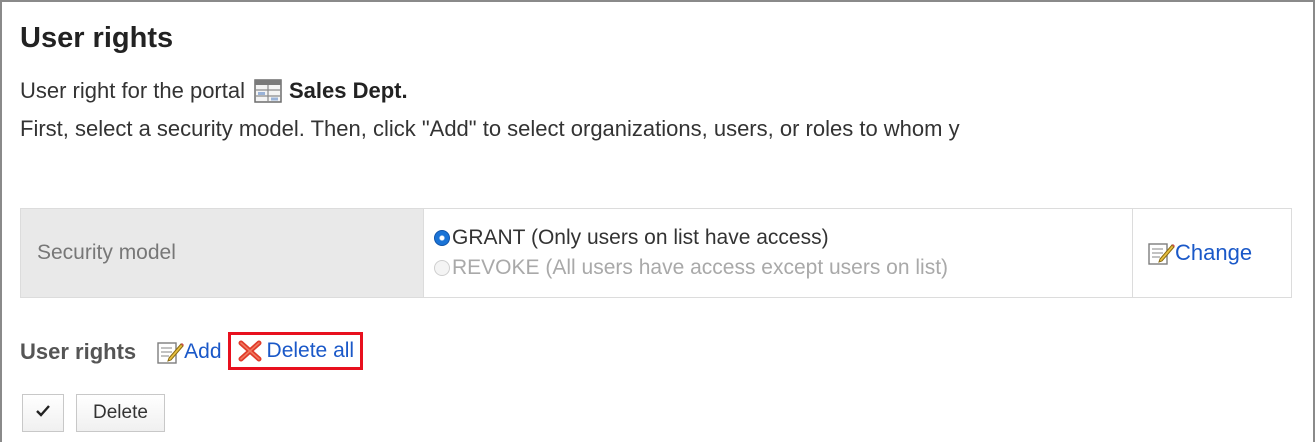 The height and width of the screenshot is (444, 1315). Describe the element at coordinates (442, 238) in the screenshot. I see `grant-radio` at that location.